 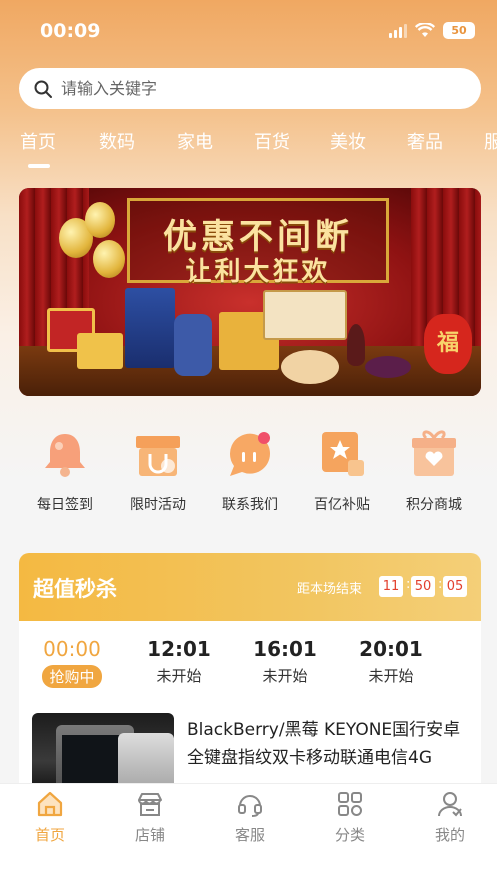 What do you see at coordinates (349, 835) in the screenshot?
I see `tab-label: 分类` at bounding box center [349, 835].